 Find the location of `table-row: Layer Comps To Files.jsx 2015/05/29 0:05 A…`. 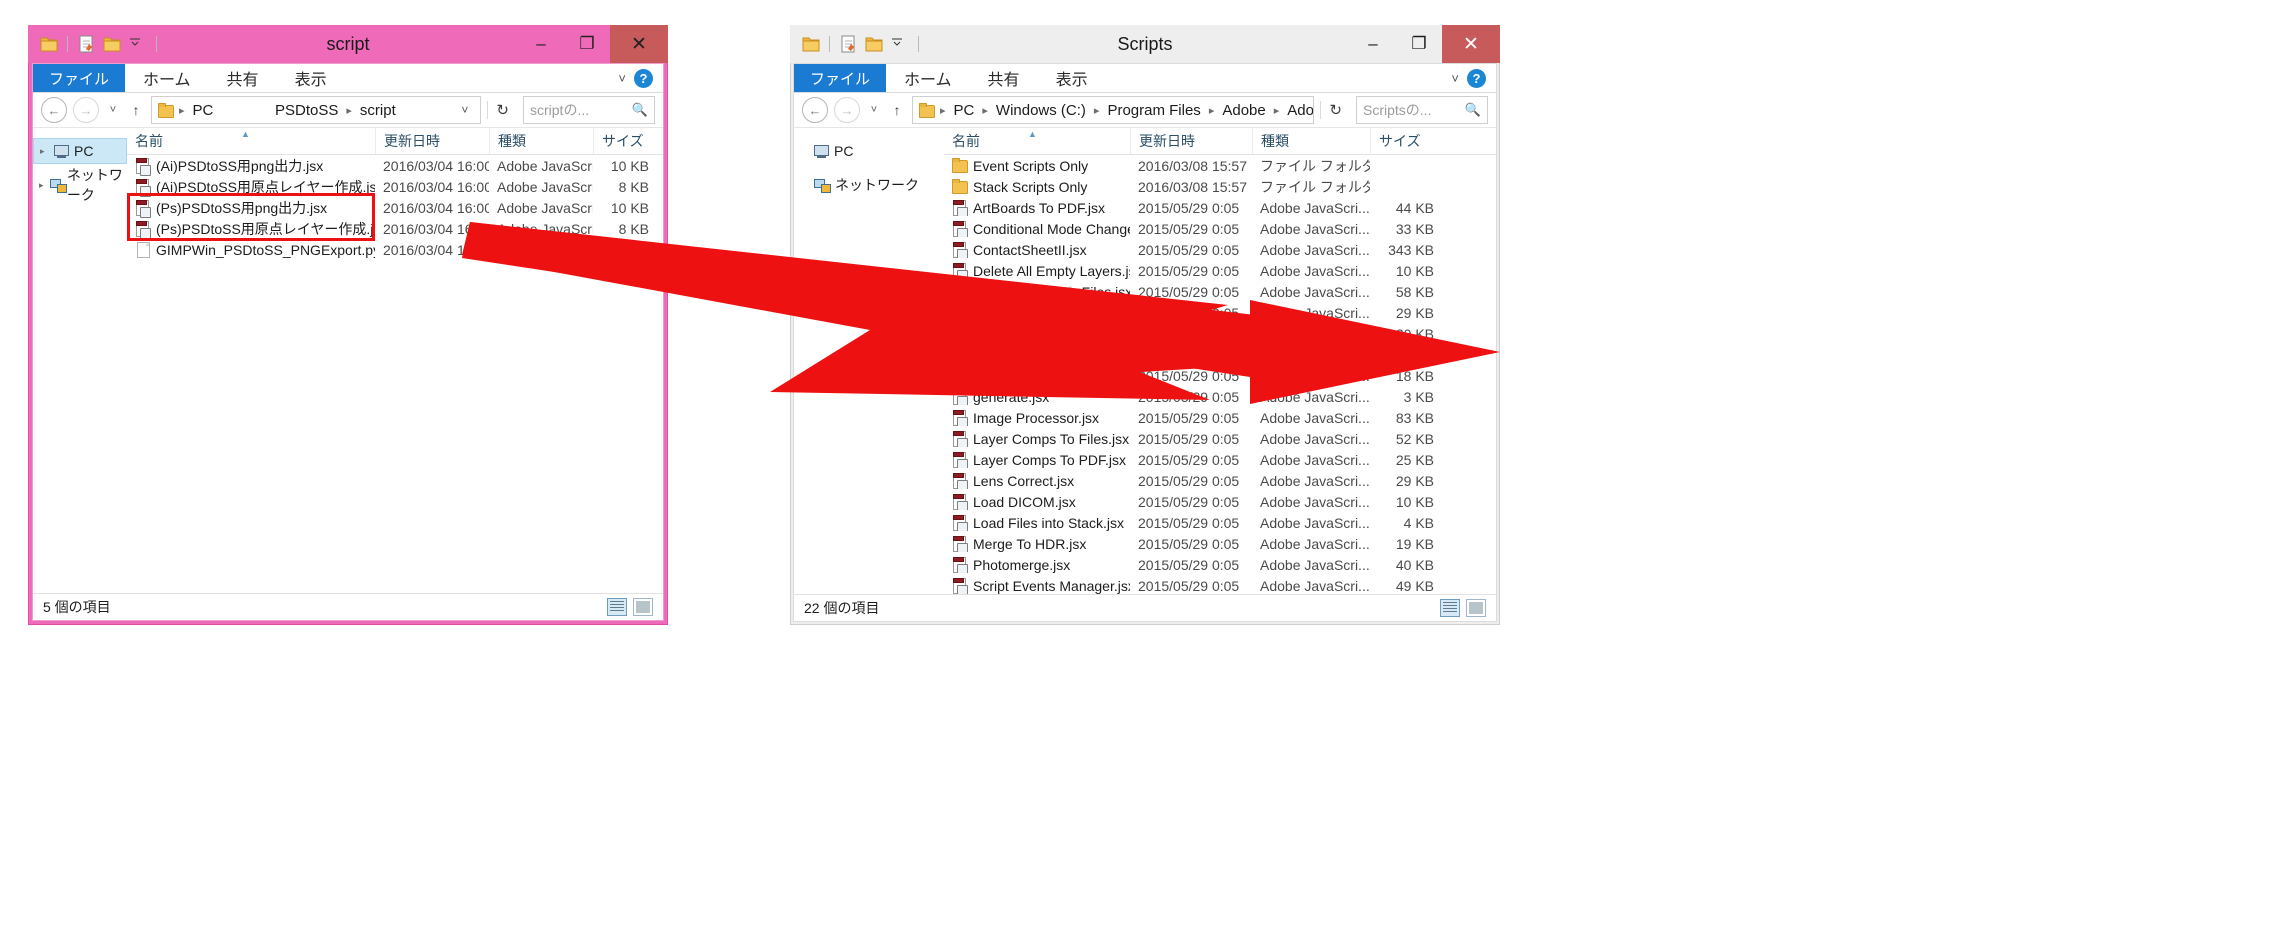

table-row: Layer Comps To Files.jsx 2015/05/29 0:05 A… is located at coordinates (1220, 438).